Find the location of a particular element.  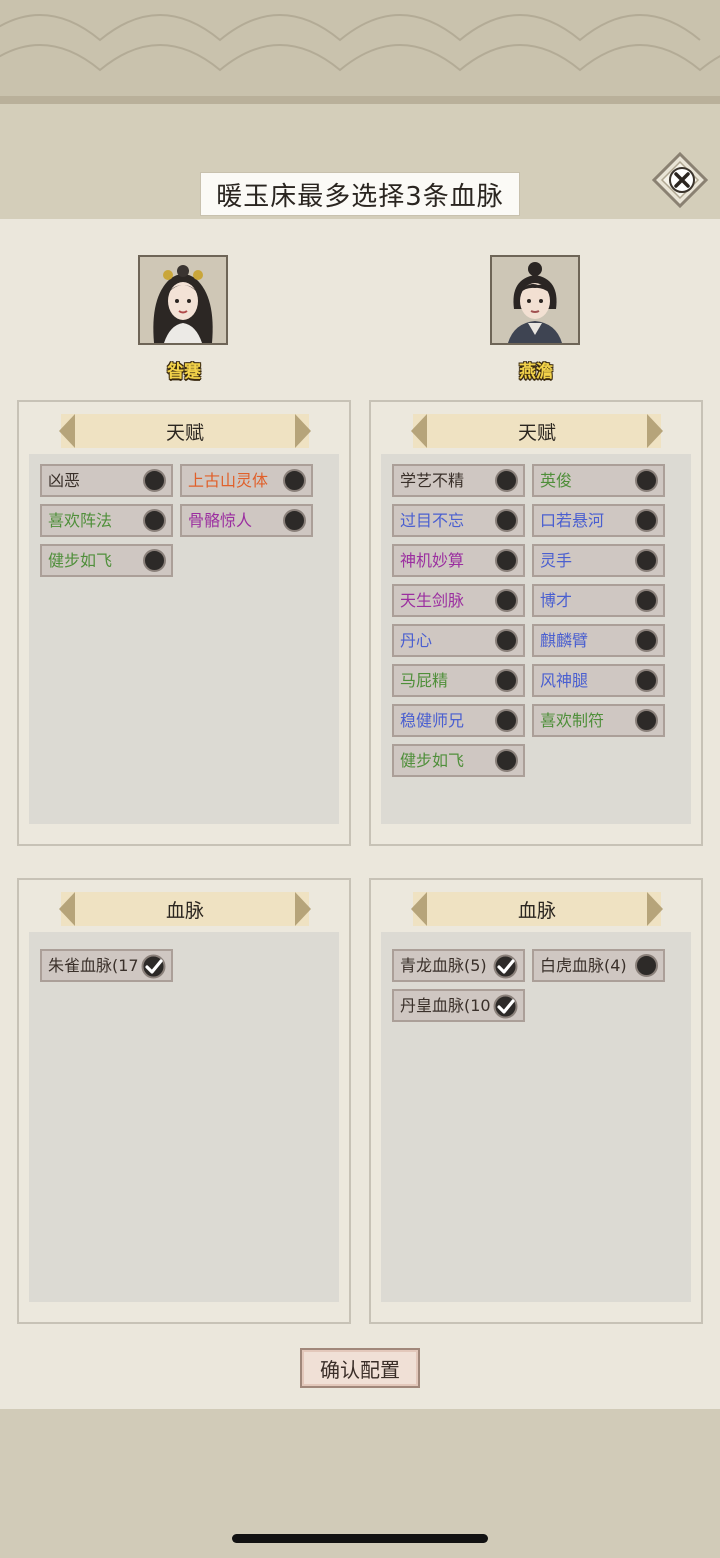

bloodline-label: 白虎血脉(4) is located at coordinates (583, 965).